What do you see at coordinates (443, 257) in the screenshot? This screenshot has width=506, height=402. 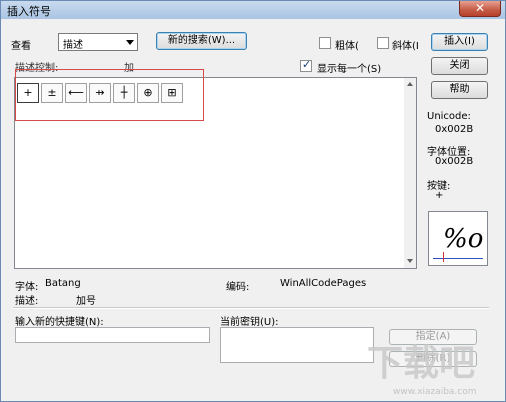 I see `origin-line` at bounding box center [443, 257].